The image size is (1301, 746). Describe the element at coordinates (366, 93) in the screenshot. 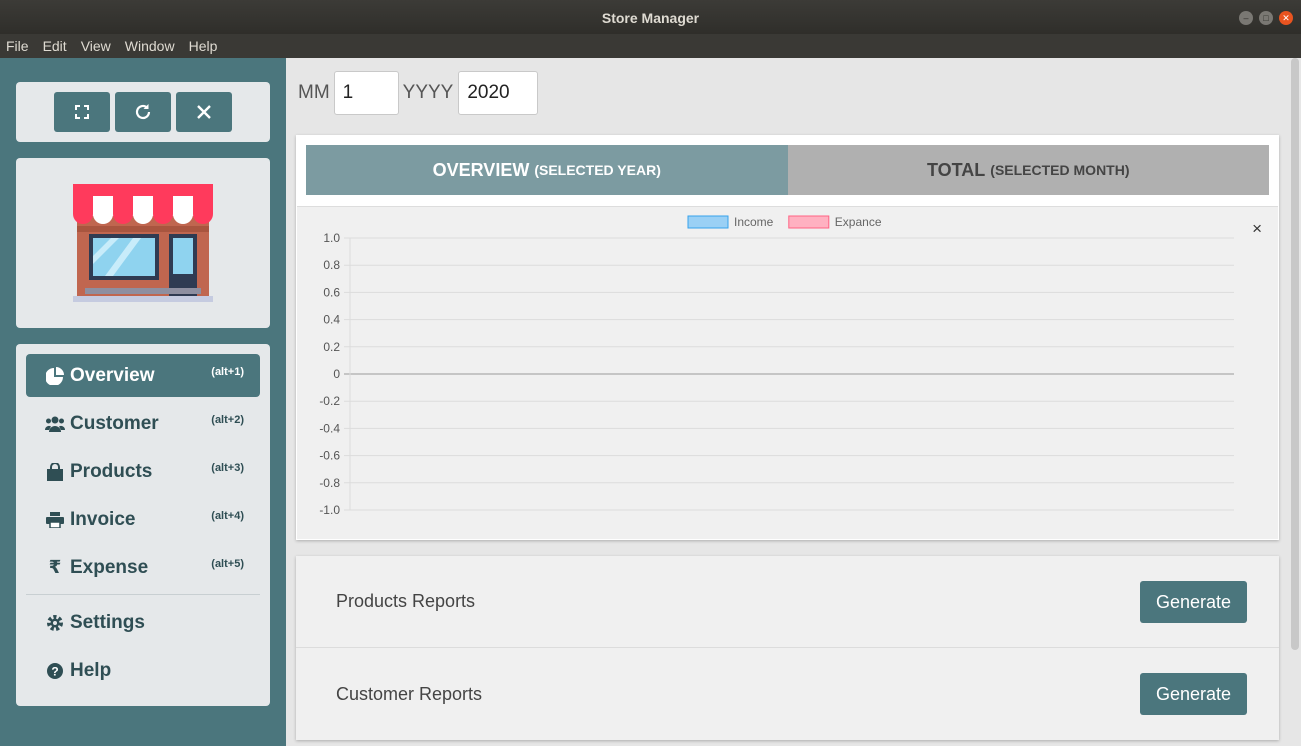

I see `month-input` at that location.